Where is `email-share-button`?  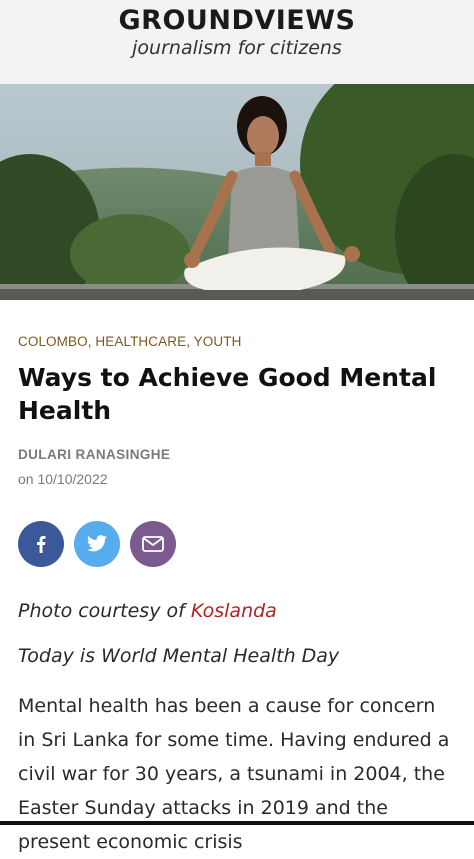
email-share-button is located at coordinates (153, 544).